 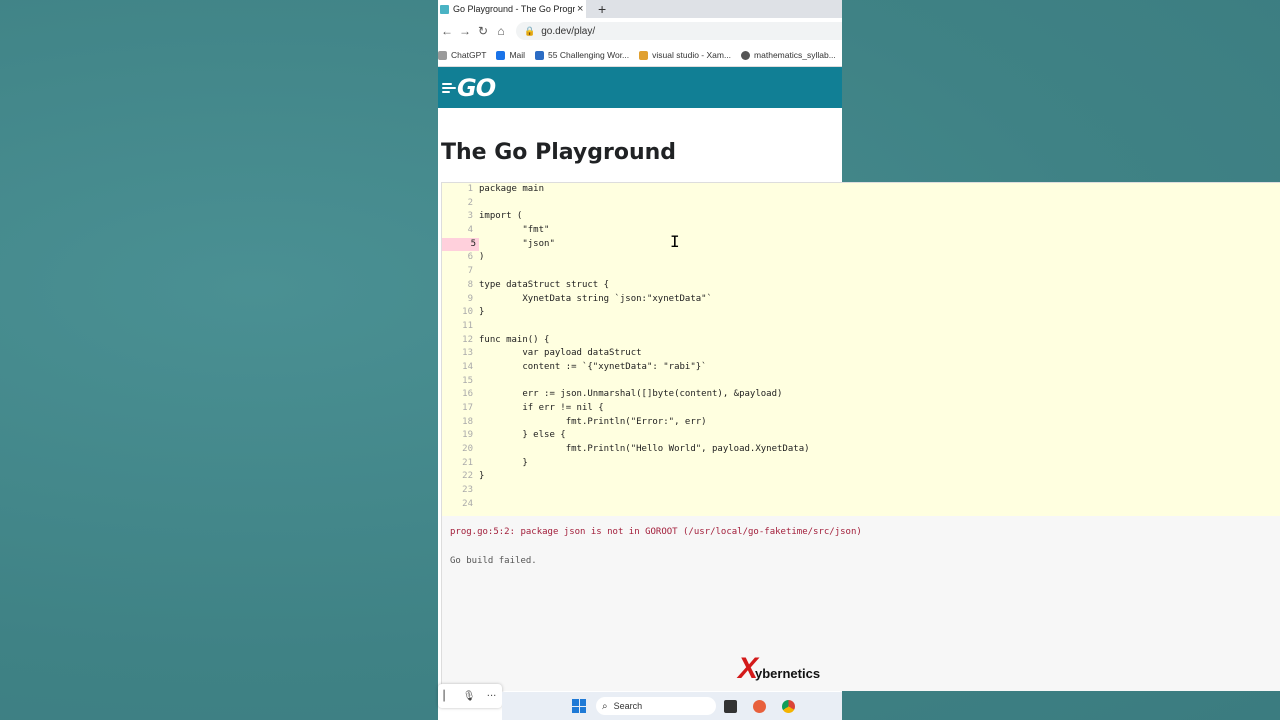 What do you see at coordinates (861, 244) in the screenshot?
I see `code-line: 5 "json"` at bounding box center [861, 244].